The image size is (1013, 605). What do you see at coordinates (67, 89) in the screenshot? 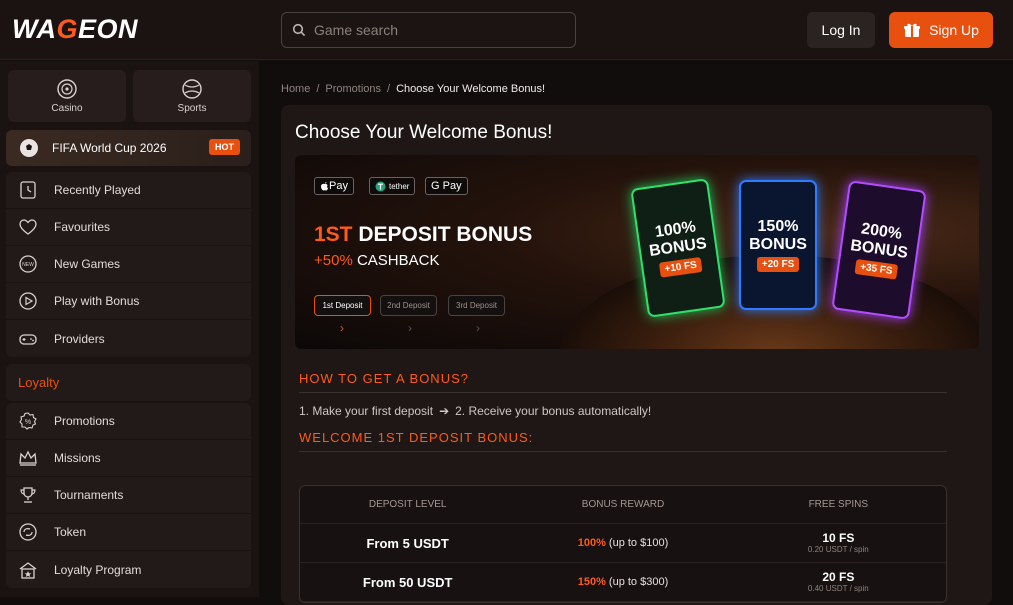
I see `roulette-icon` at bounding box center [67, 89].